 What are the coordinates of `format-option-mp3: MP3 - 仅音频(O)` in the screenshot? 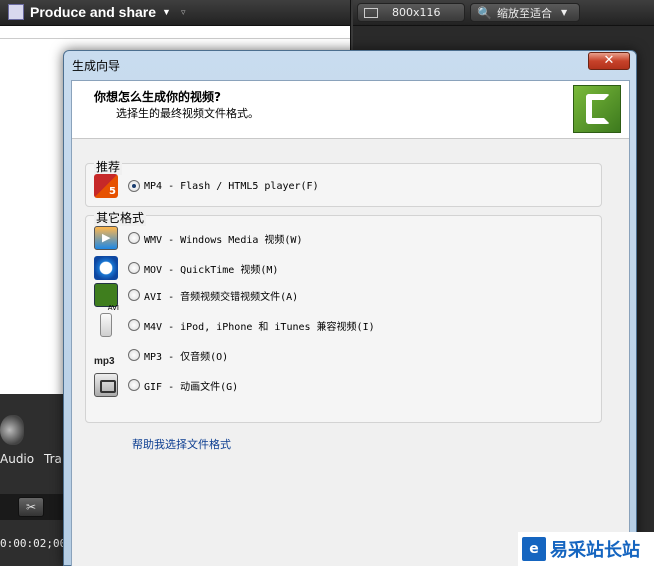 It's located at (161, 355).